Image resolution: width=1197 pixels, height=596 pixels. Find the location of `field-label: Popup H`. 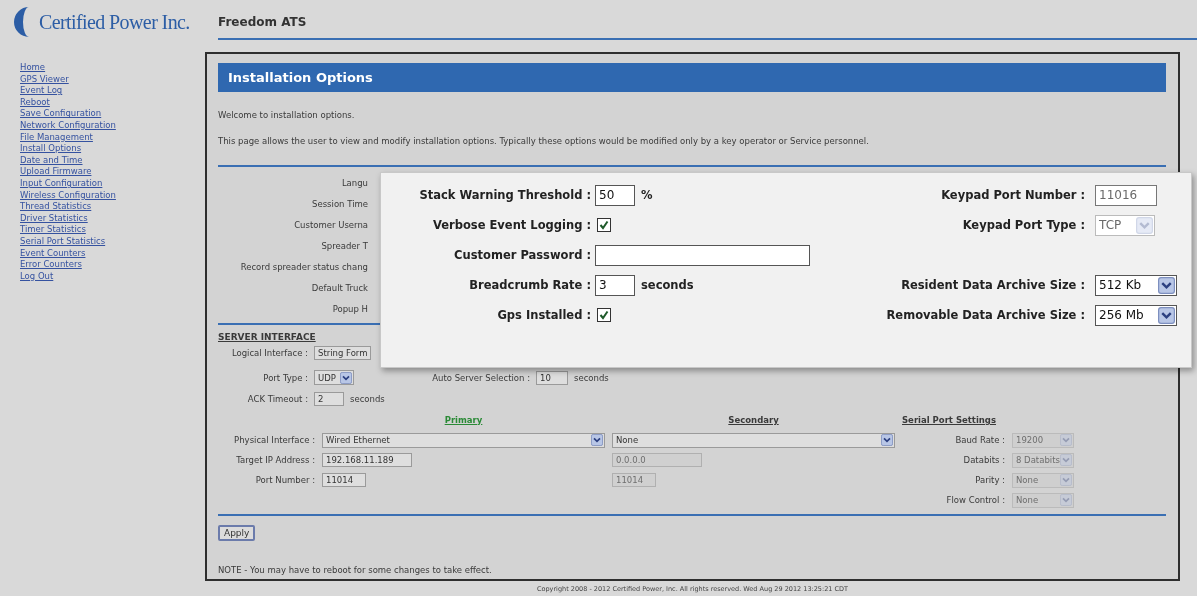

field-label: Popup H is located at coordinates (350, 309).